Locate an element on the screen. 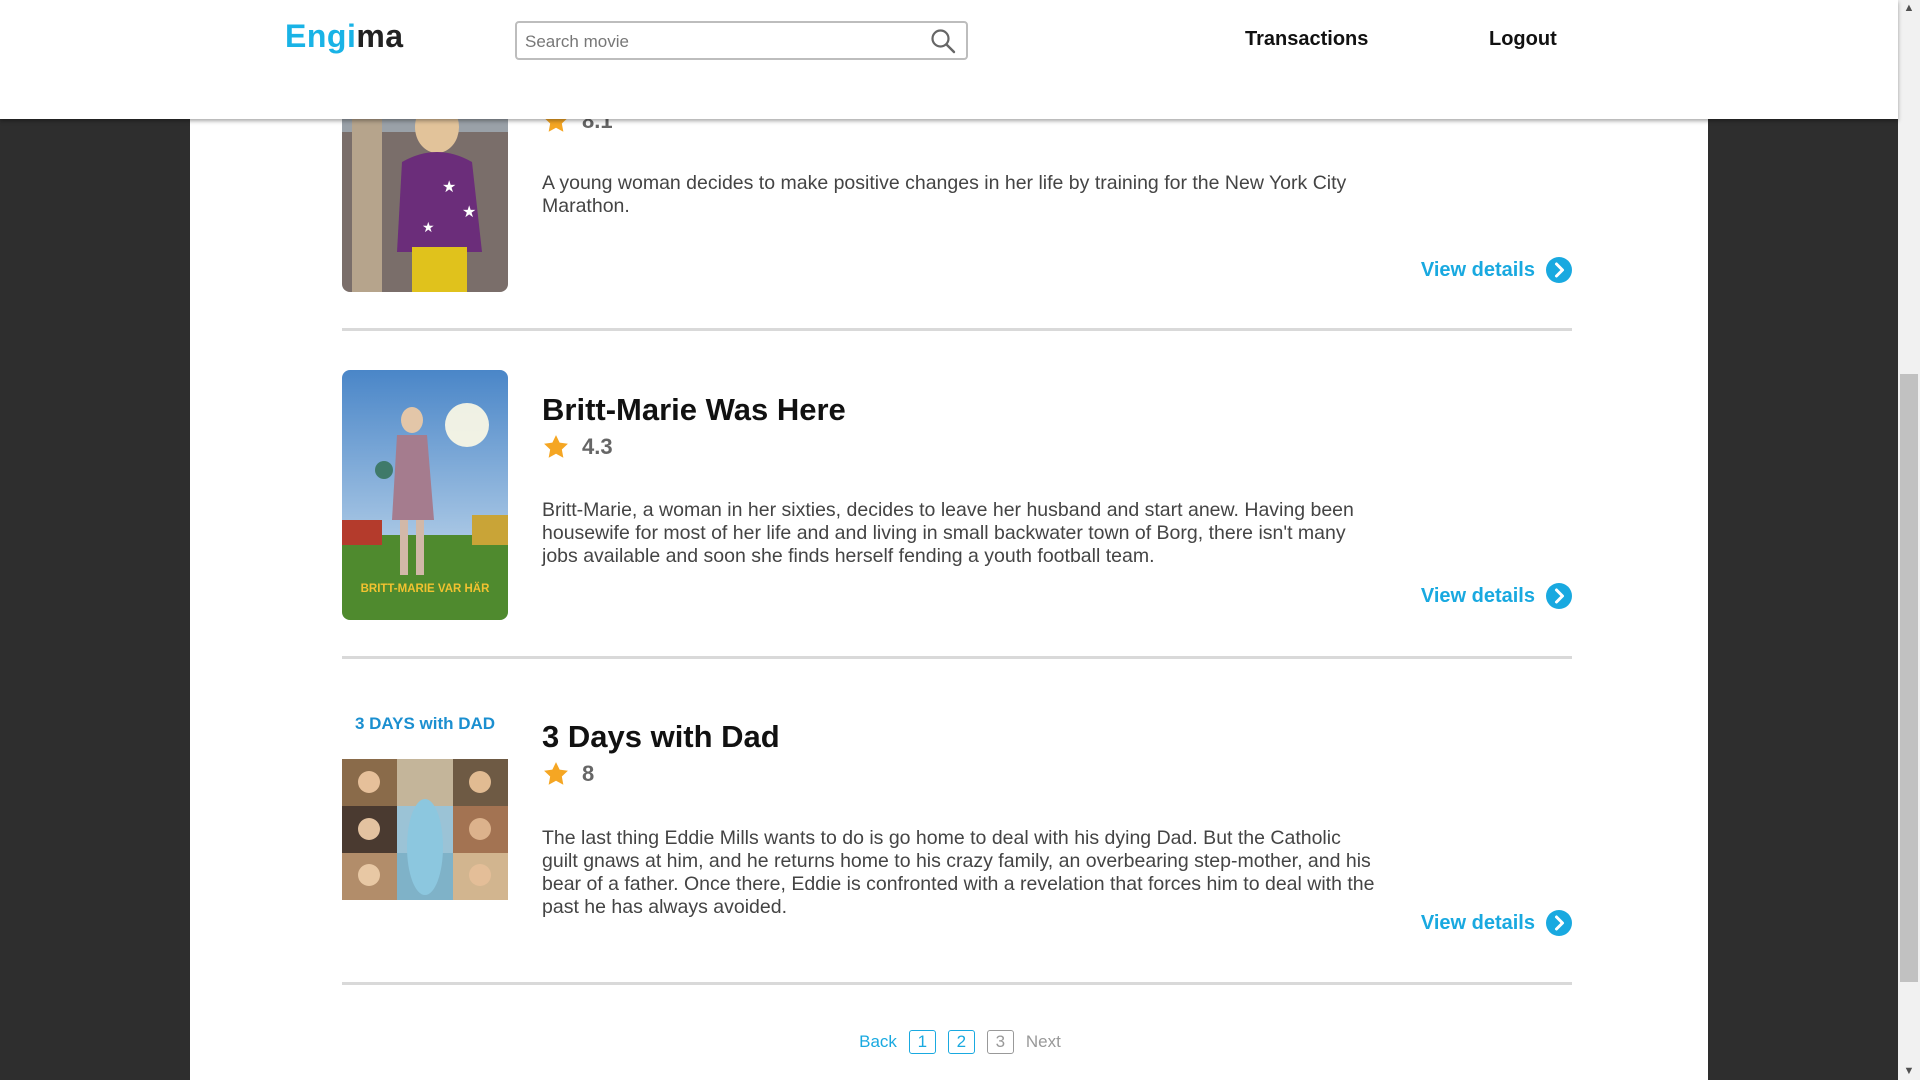 Image resolution: width=1920 pixels, height=1080 pixels. rating: 8 is located at coordinates (568, 774).